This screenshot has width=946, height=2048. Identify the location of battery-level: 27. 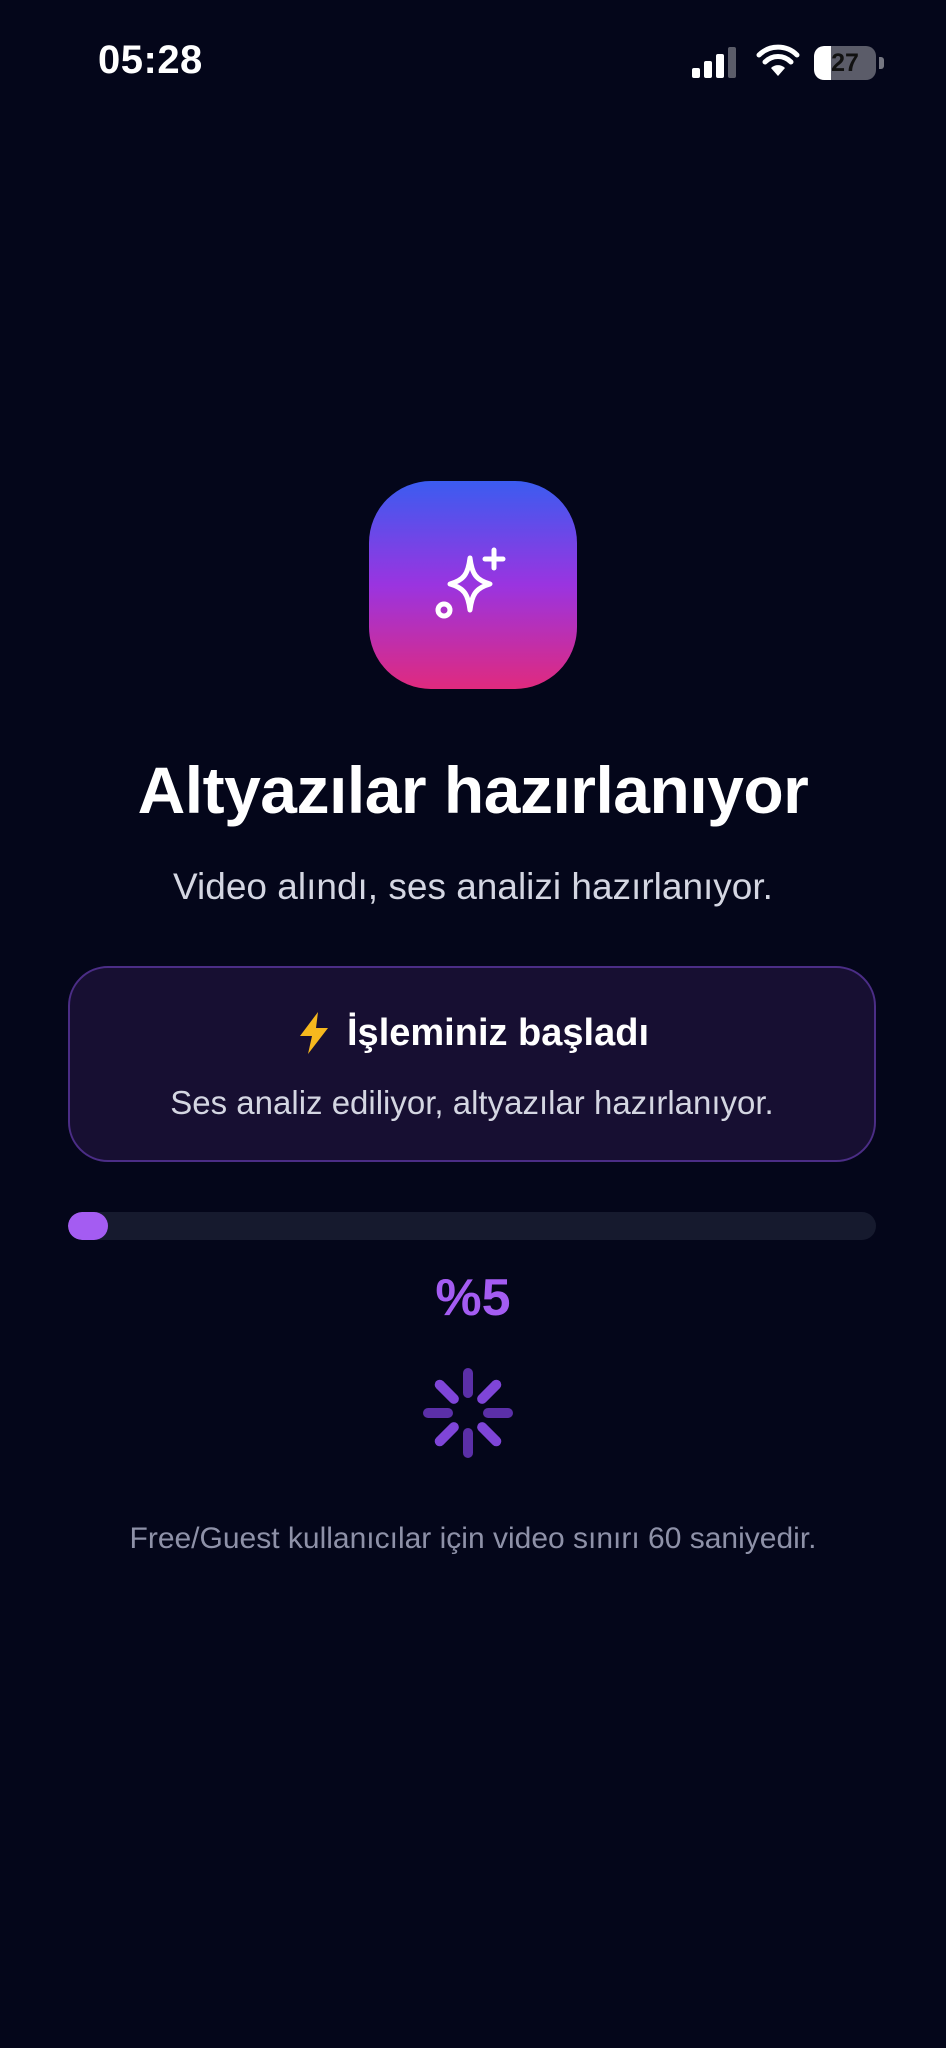
(845, 63).